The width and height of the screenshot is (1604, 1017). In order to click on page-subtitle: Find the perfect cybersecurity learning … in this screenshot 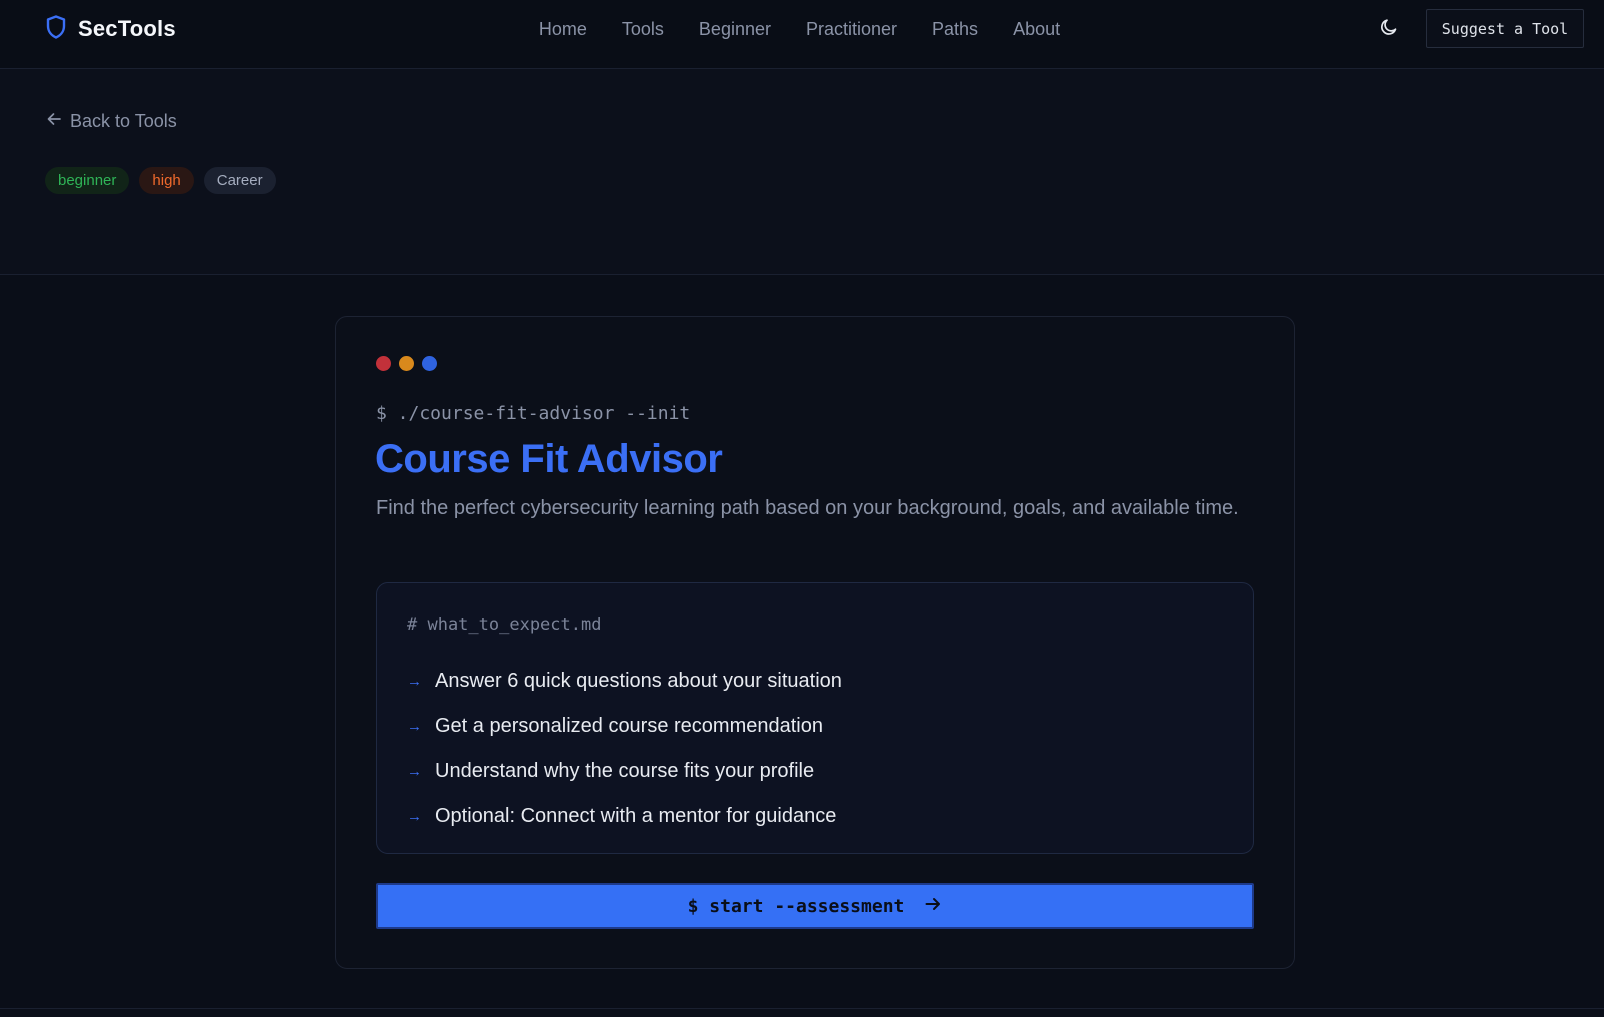, I will do `click(807, 508)`.